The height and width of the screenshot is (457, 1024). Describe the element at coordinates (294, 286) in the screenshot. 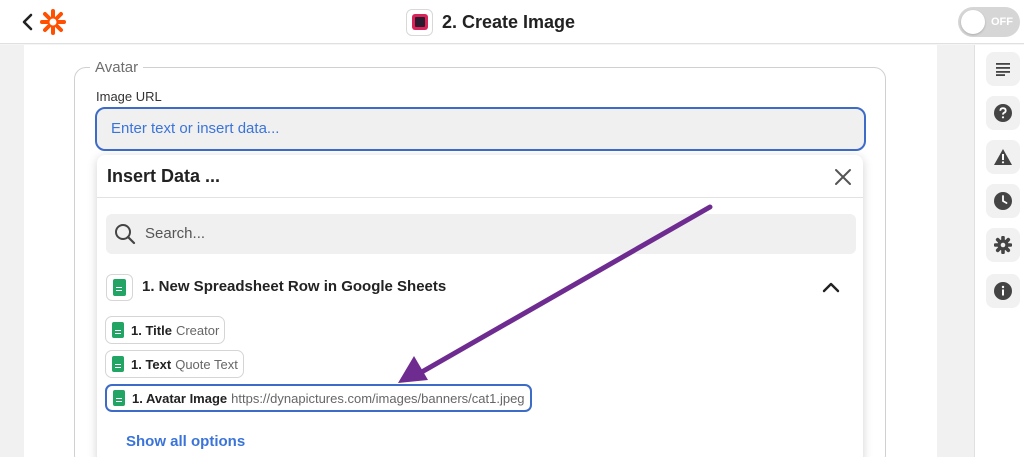

I see `group-title: 1. New Spreadsheet Row in Google Sheets` at that location.